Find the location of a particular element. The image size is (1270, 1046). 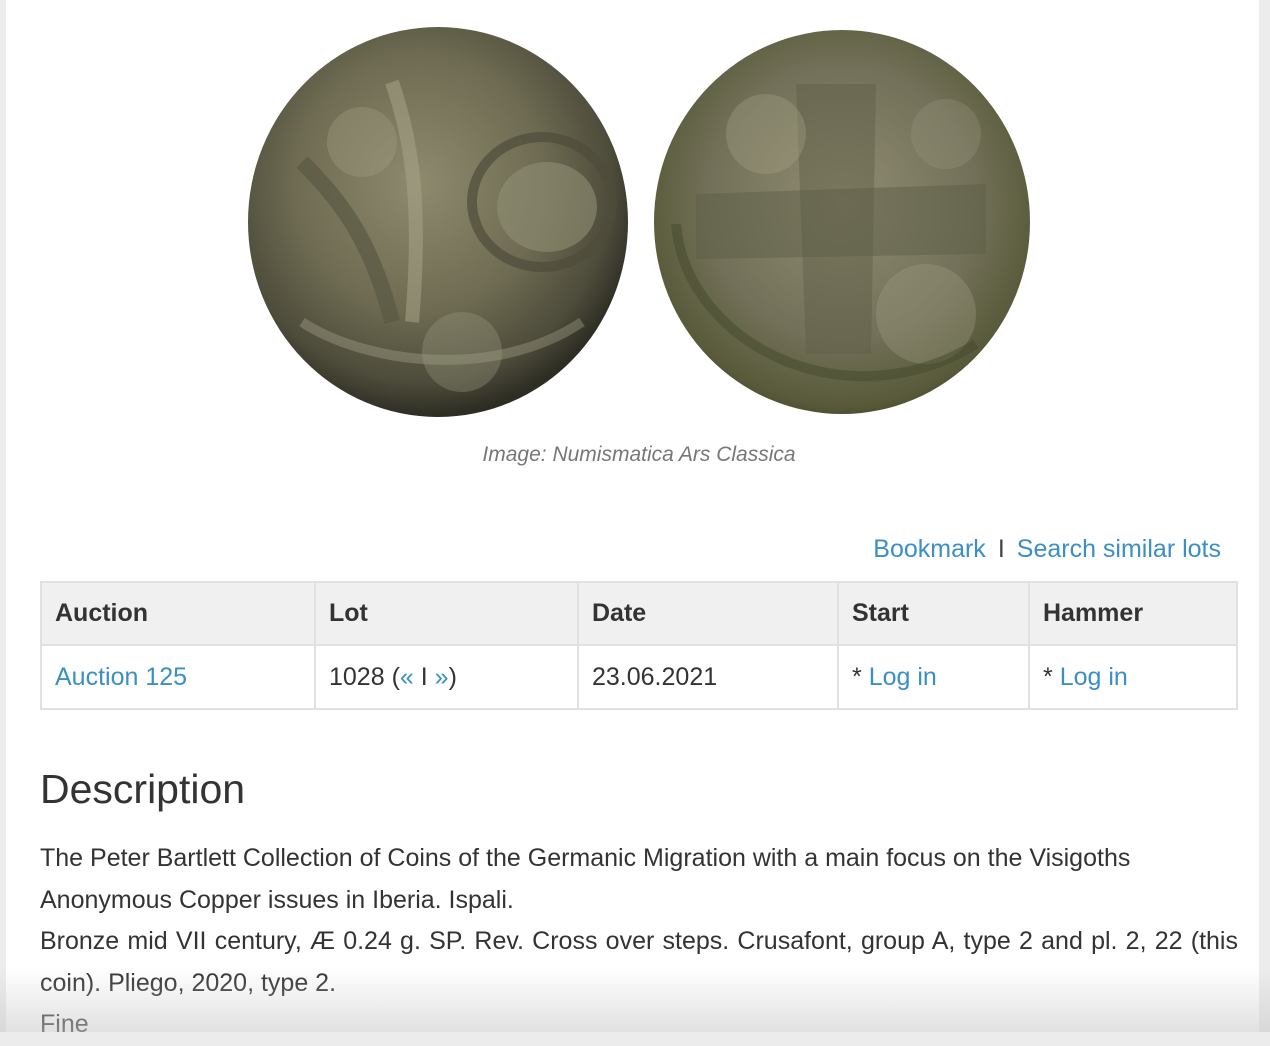

start-asterisk: * is located at coordinates (860, 676).